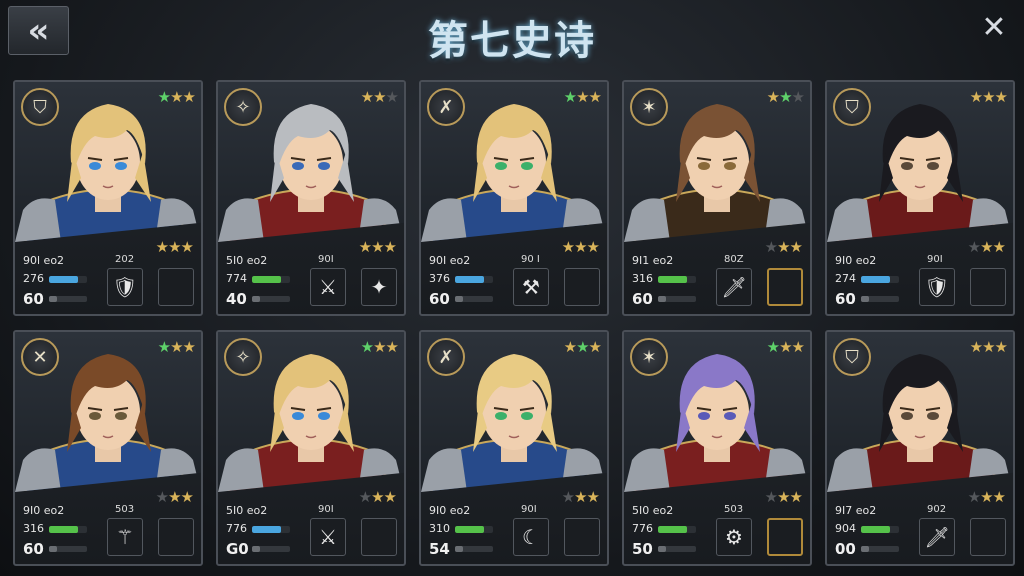 Image resolution: width=1024 pixels, height=576 pixels. I want to click on hp-value: 774, so click(236, 278).